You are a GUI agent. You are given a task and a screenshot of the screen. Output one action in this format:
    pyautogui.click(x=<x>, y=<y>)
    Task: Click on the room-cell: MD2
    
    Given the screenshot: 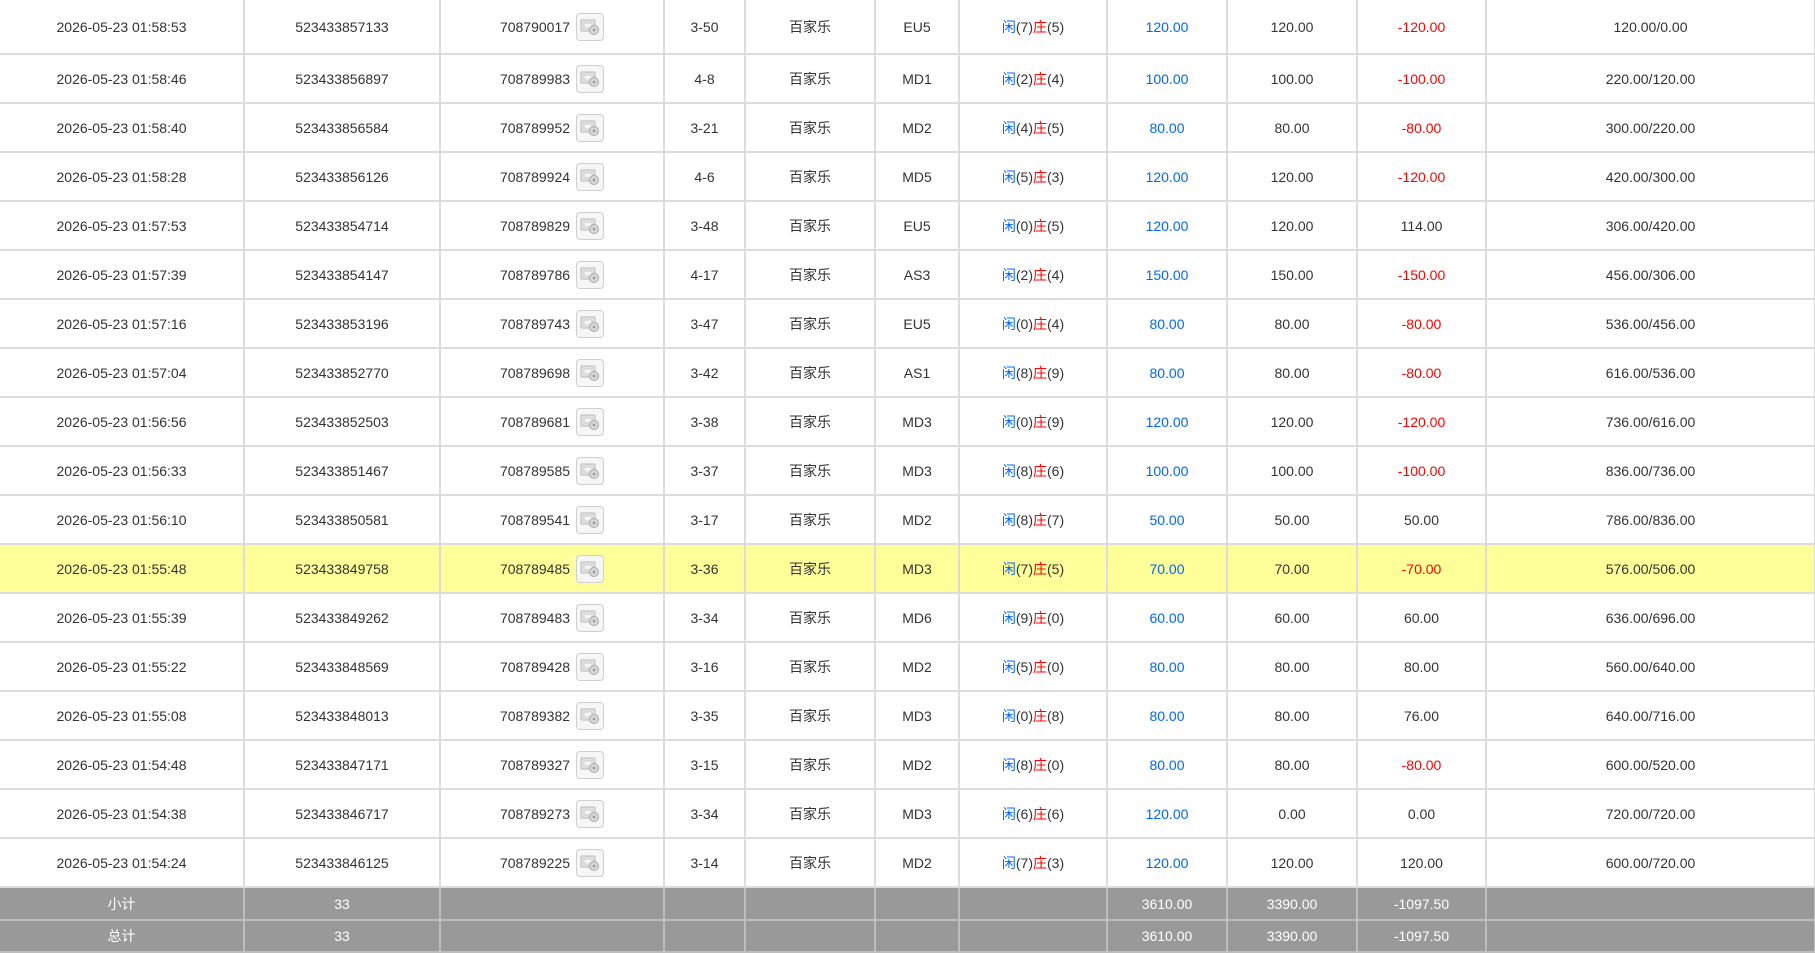 What is the action you would take?
    pyautogui.click(x=917, y=765)
    